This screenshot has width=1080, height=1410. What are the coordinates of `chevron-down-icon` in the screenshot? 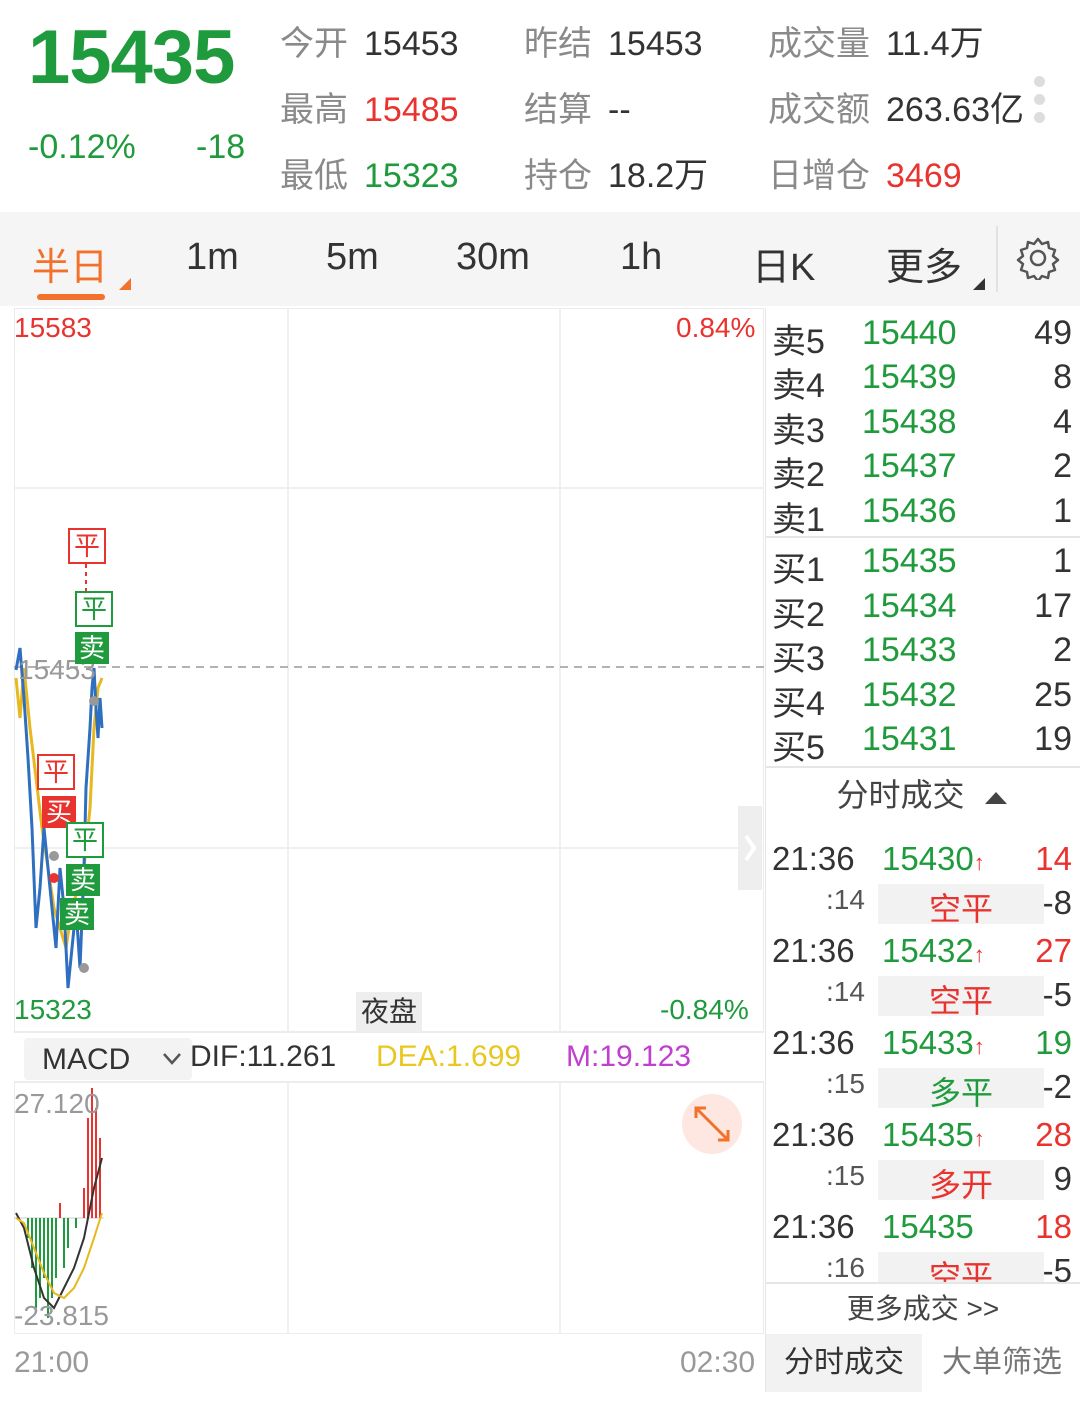 It's located at (172, 1059).